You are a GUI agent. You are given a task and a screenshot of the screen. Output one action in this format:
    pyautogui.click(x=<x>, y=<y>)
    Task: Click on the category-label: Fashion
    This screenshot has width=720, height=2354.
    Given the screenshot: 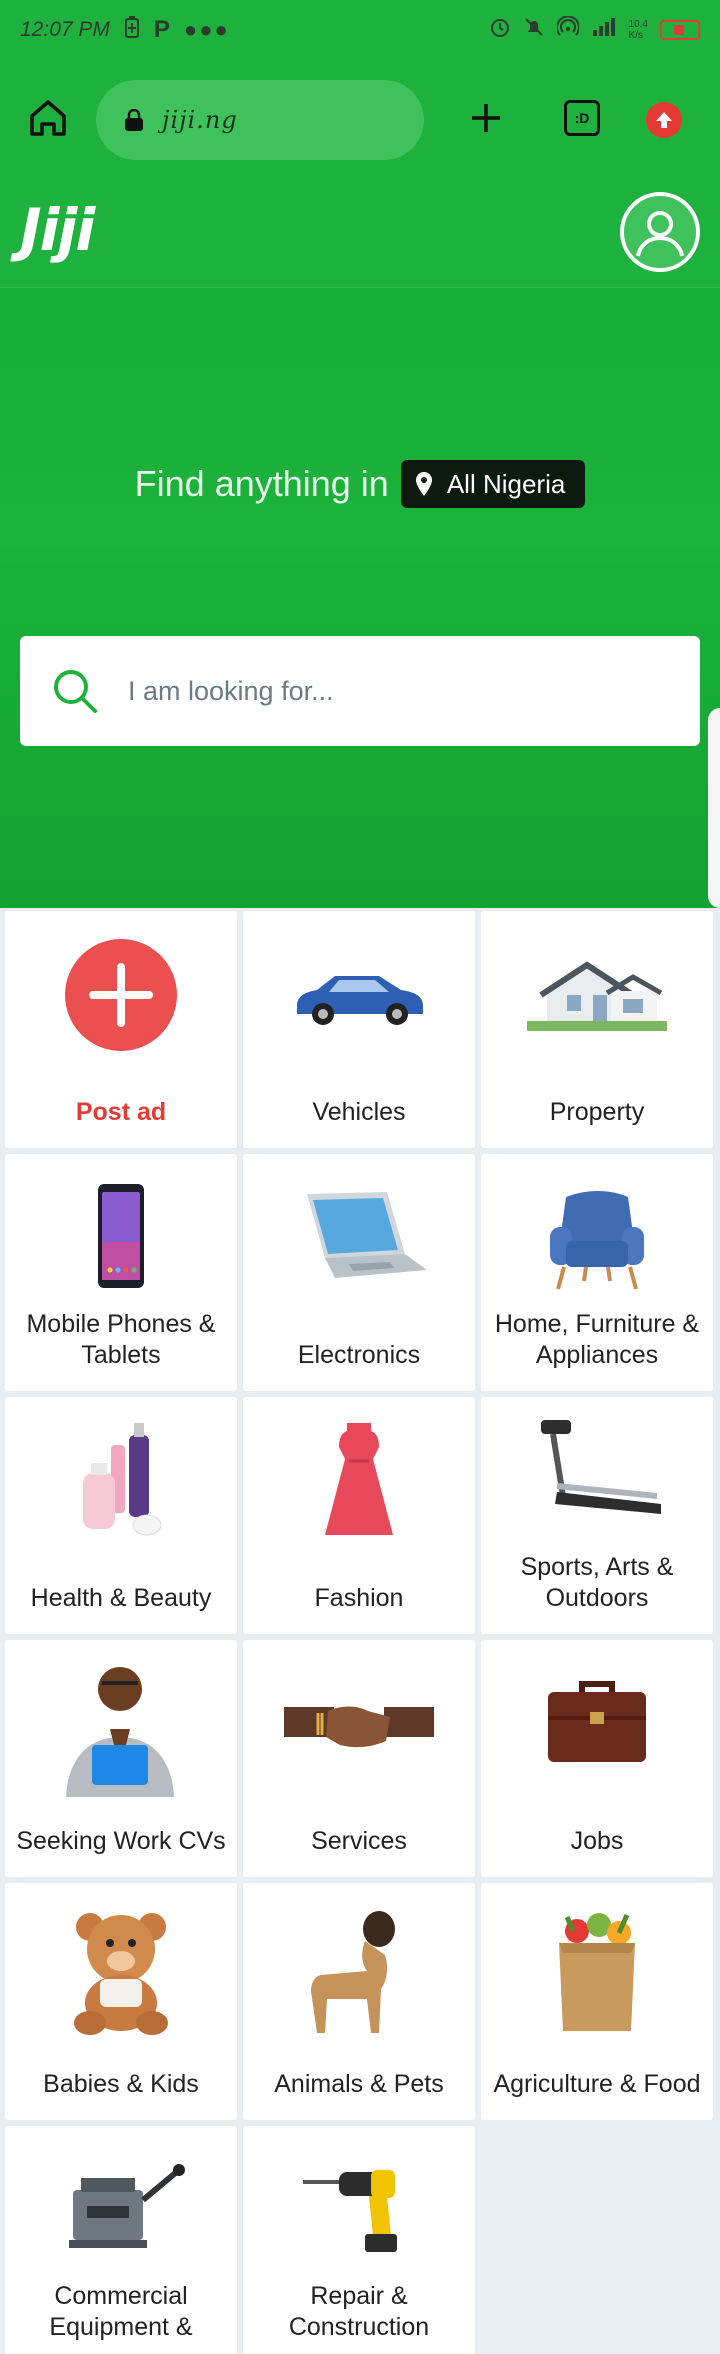 What is the action you would take?
    pyautogui.click(x=359, y=1598)
    